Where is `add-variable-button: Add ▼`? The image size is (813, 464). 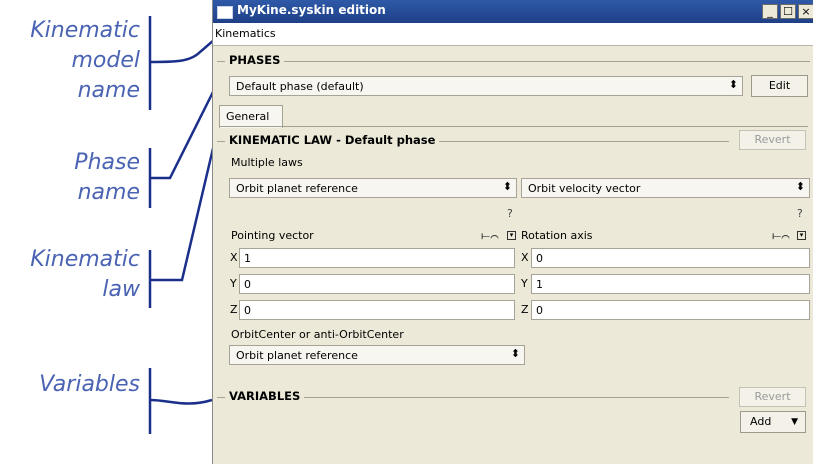 add-variable-button: Add ▼ is located at coordinates (773, 422).